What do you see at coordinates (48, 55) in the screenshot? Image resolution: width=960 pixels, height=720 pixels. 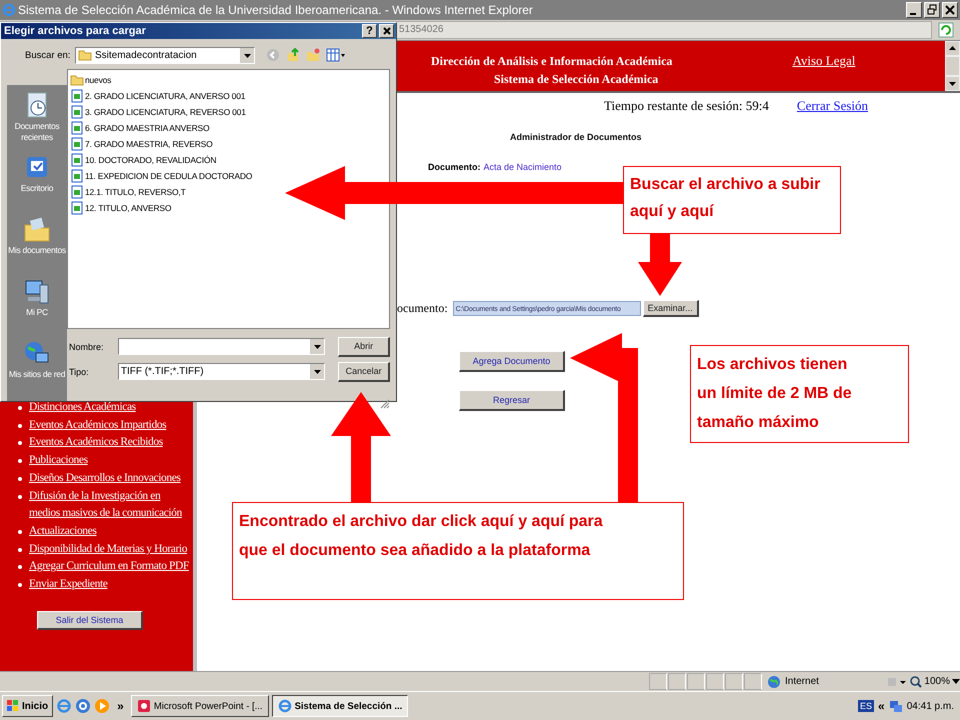 I see `look-in-label: Buscar en:` at bounding box center [48, 55].